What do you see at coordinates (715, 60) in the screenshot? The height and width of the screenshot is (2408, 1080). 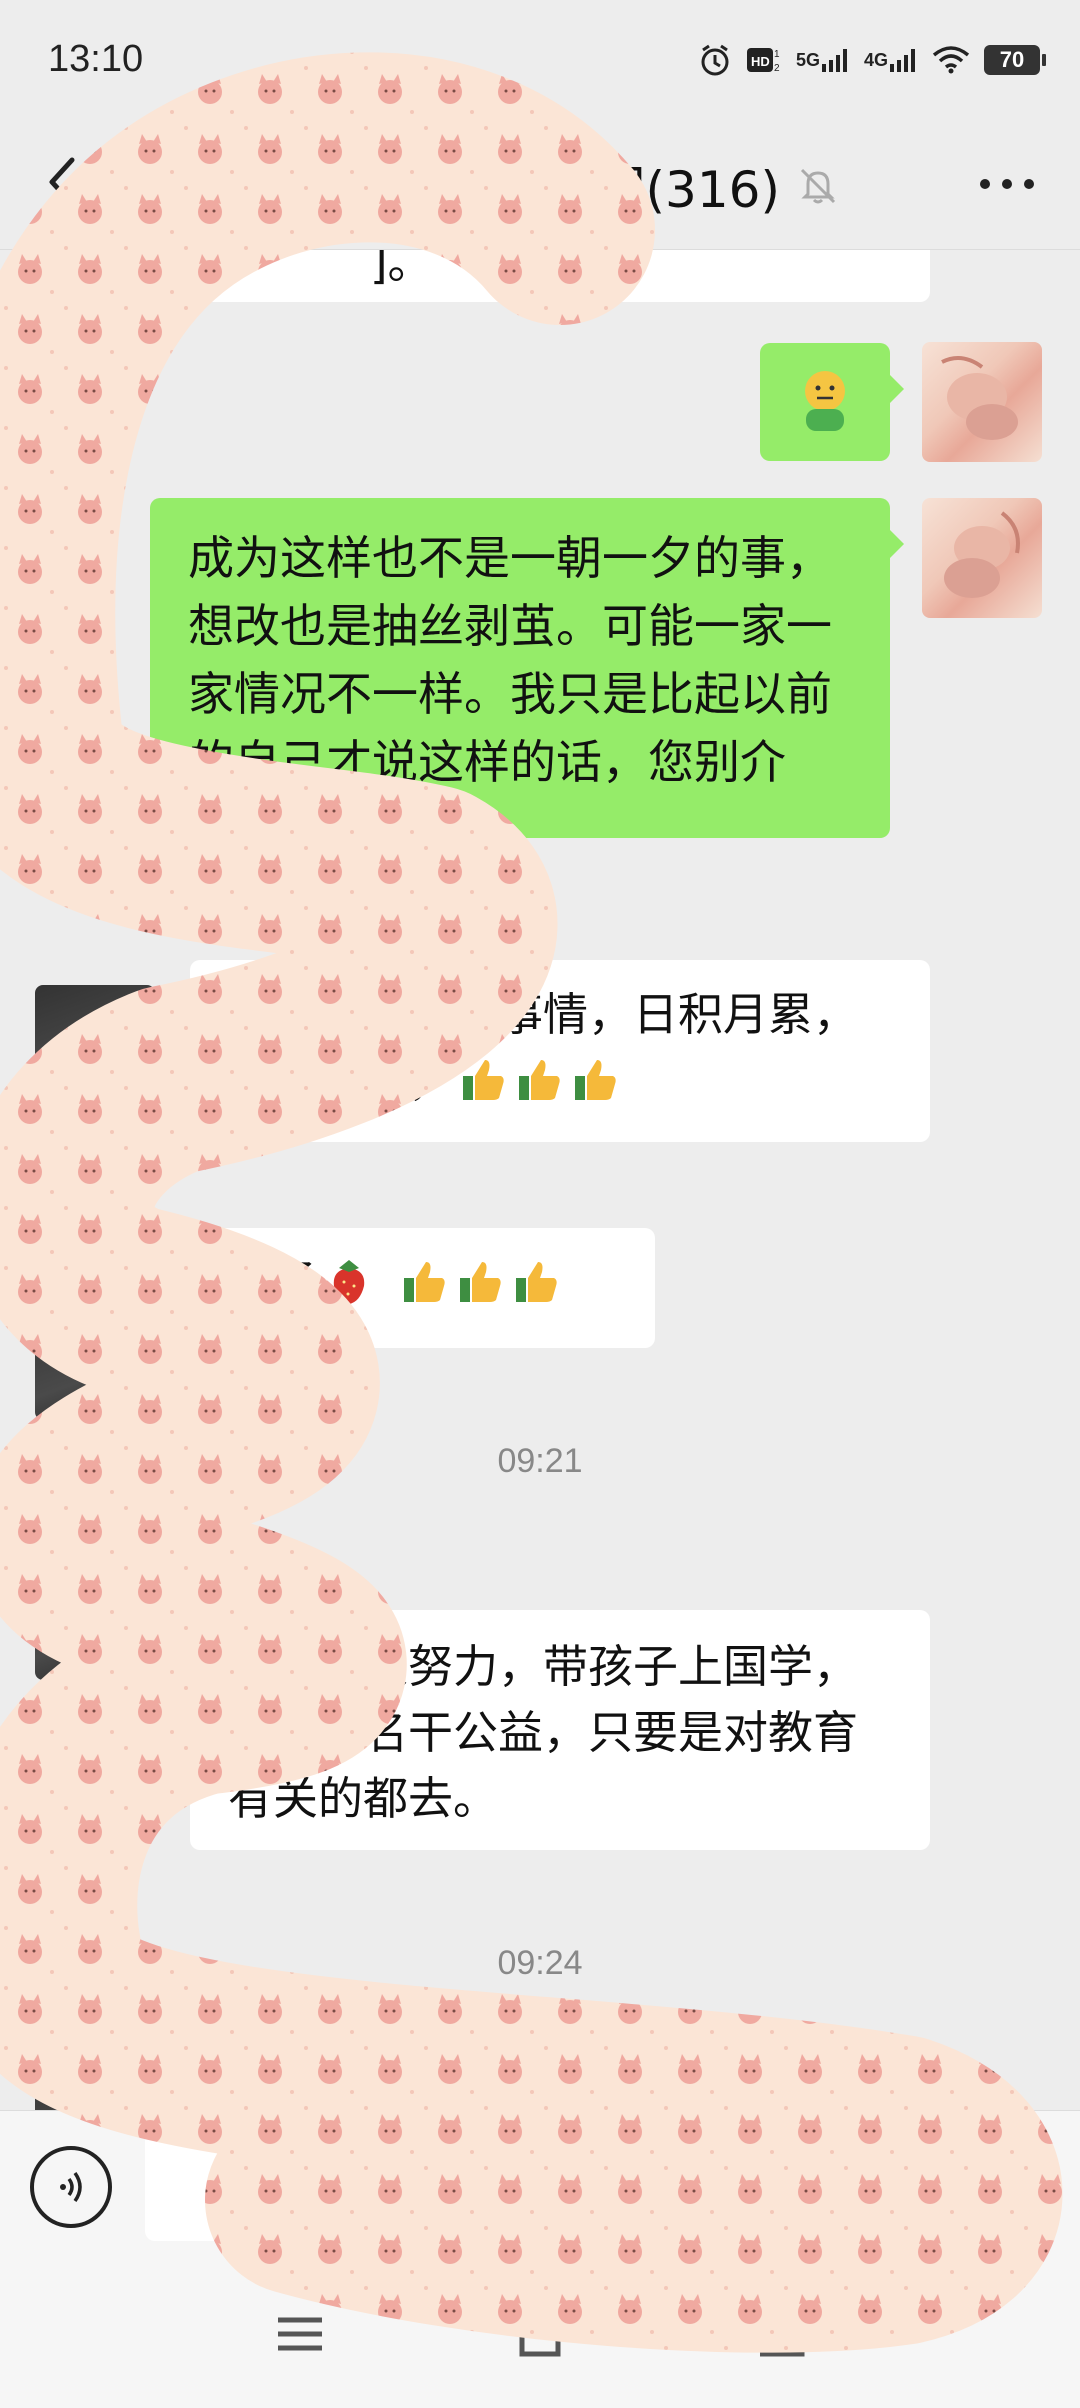 I see `alarm-icon` at bounding box center [715, 60].